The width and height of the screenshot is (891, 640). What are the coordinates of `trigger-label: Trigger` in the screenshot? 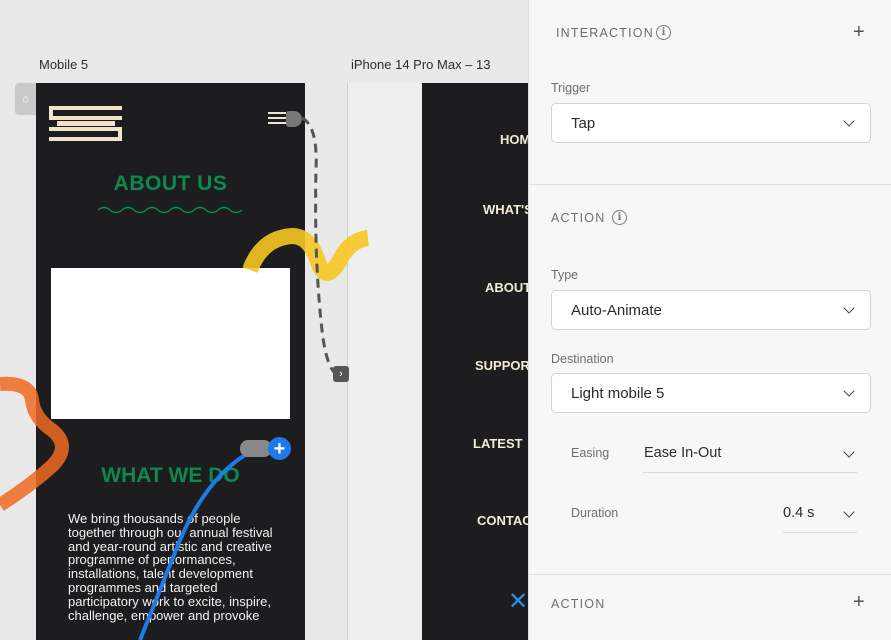 It's located at (571, 88).